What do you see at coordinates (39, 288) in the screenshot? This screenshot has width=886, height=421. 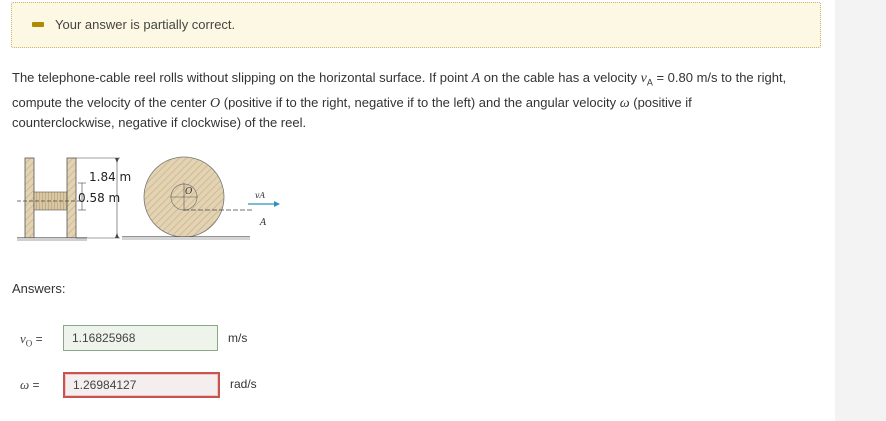 I see `answers-heading: Answers:` at bounding box center [39, 288].